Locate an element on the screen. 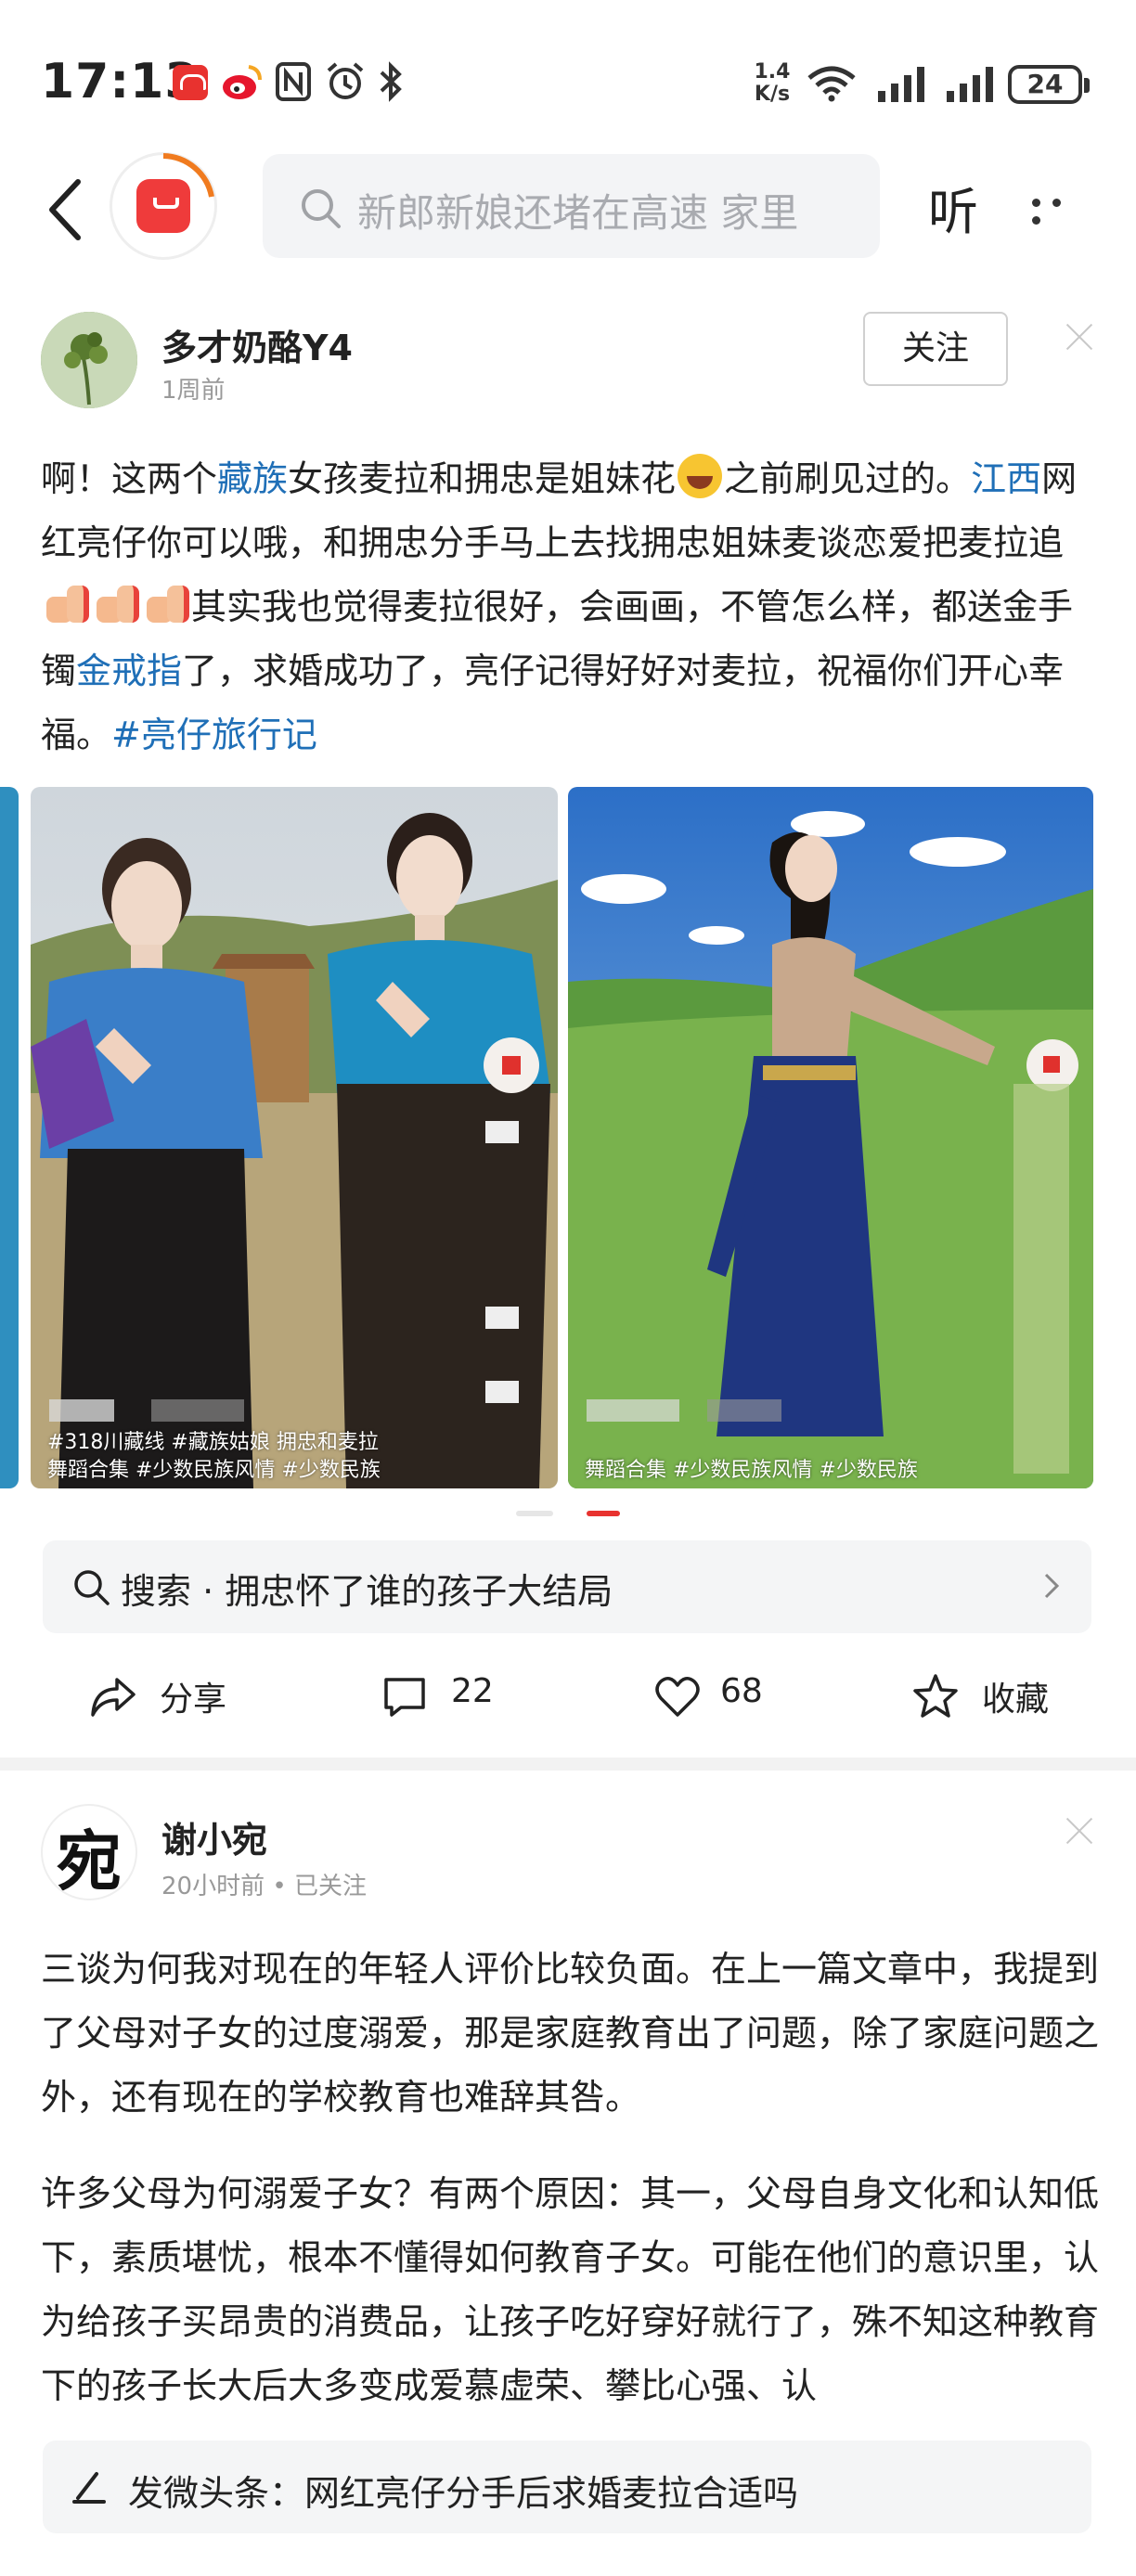 The height and width of the screenshot is (2576, 1136). photo-girl-dancing is located at coordinates (830, 1137).